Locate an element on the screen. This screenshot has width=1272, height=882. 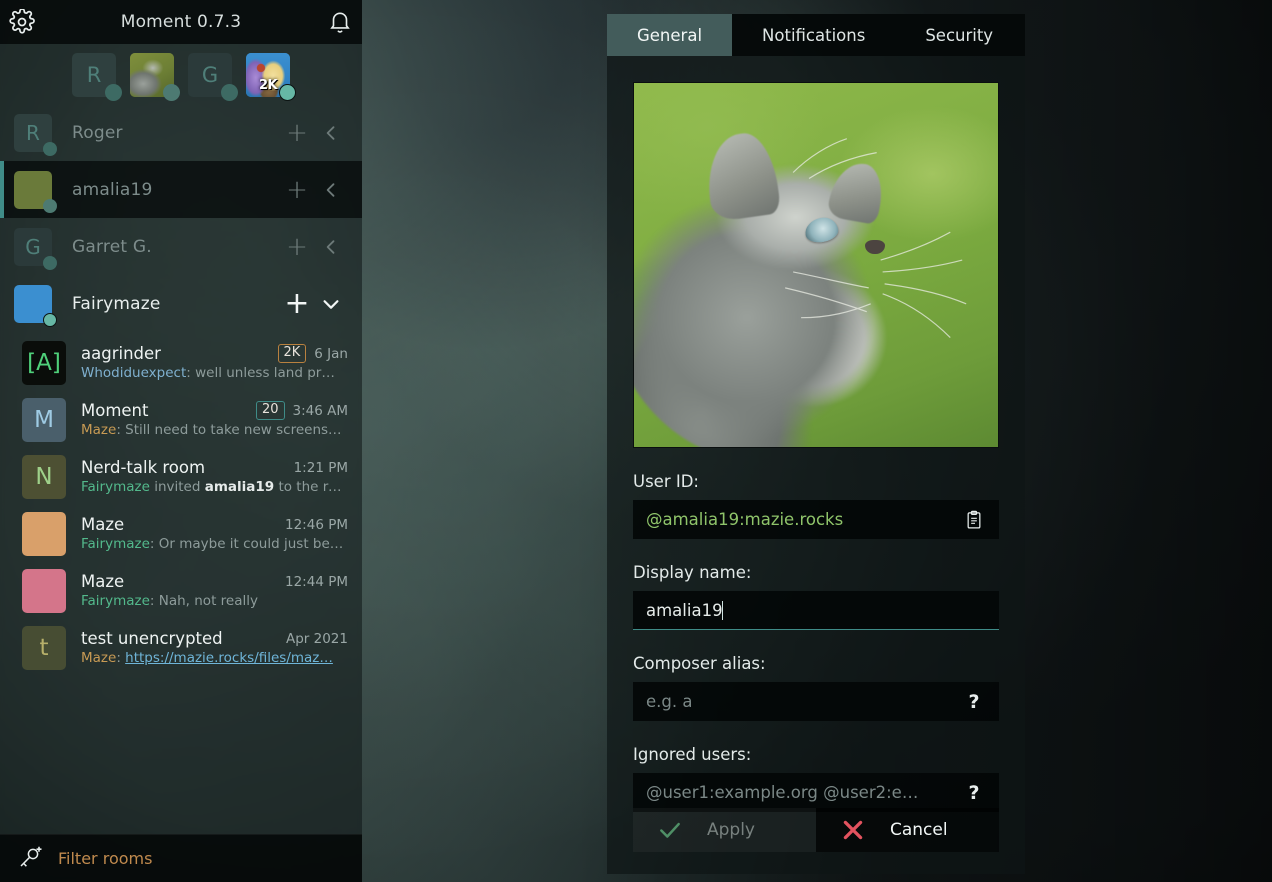
account-row-roger: R Roger + is located at coordinates (181, 132).